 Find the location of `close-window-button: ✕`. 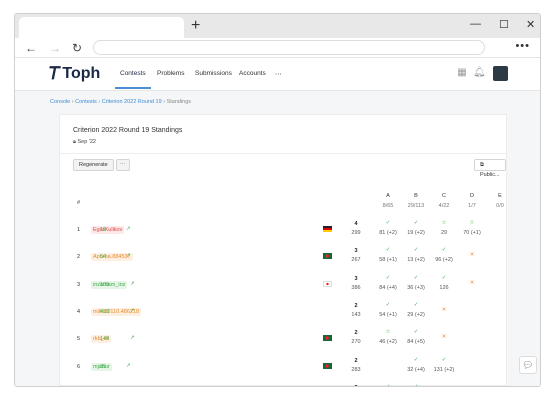

close-window-button: ✕ is located at coordinates (530, 24).